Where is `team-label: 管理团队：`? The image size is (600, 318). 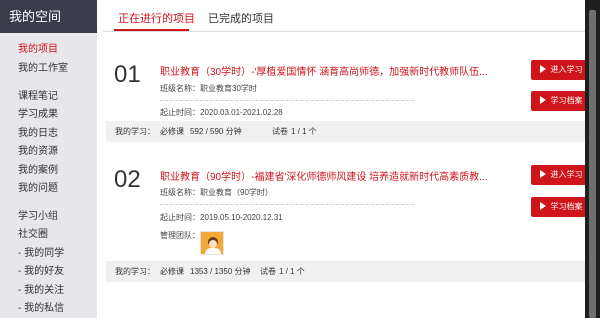
team-label: 管理团队： is located at coordinates (180, 235).